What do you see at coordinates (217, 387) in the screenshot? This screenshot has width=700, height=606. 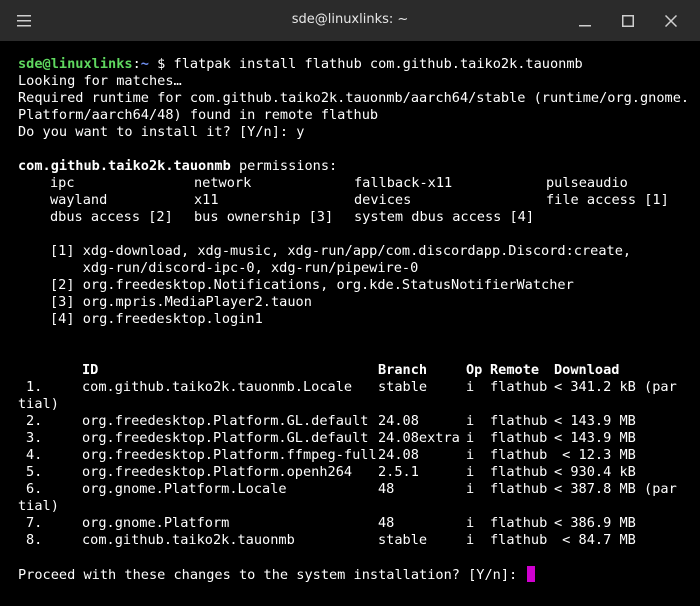 I see `row-id: com.github.taiko2k.tauonmb.Locale` at bounding box center [217, 387].